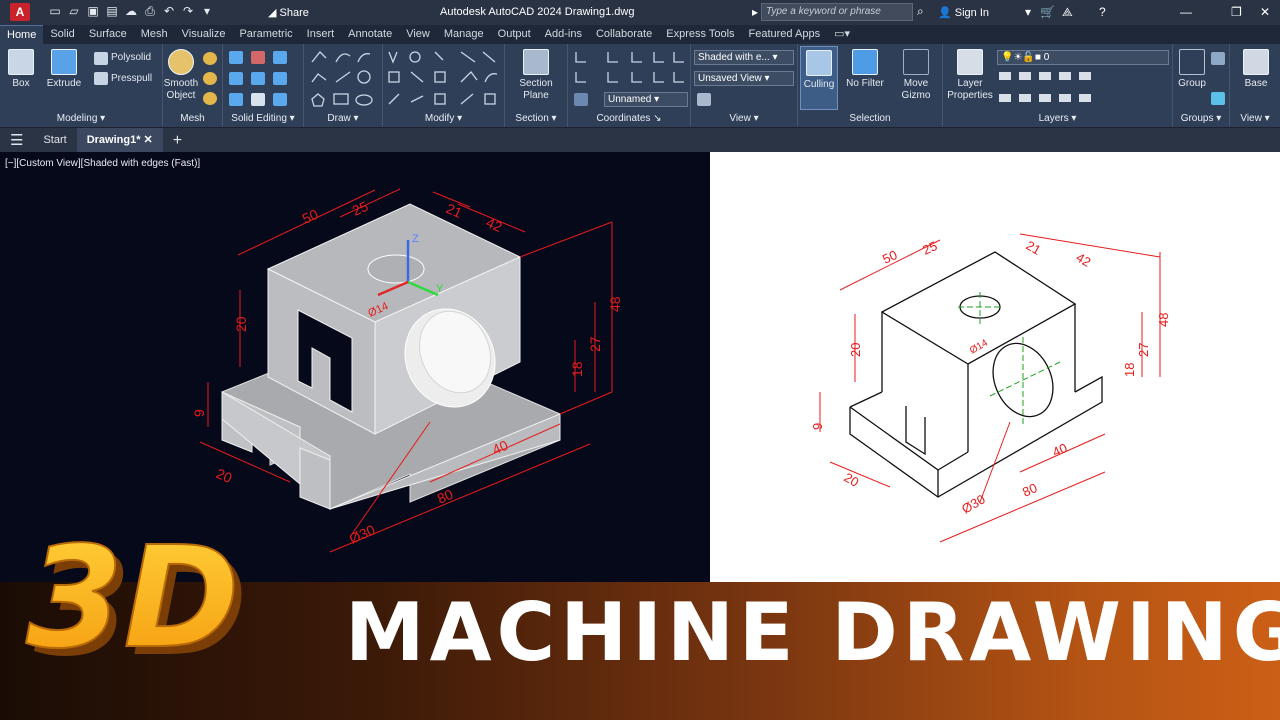 The width and height of the screenshot is (1280, 720). What do you see at coordinates (916, 75) in the screenshot?
I see `move-gizmo-button: Move Gizmo` at bounding box center [916, 75].